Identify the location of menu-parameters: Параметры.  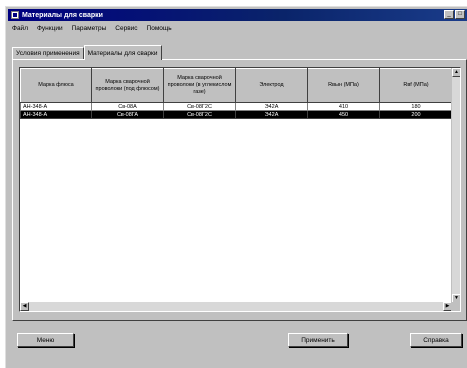
(89, 28).